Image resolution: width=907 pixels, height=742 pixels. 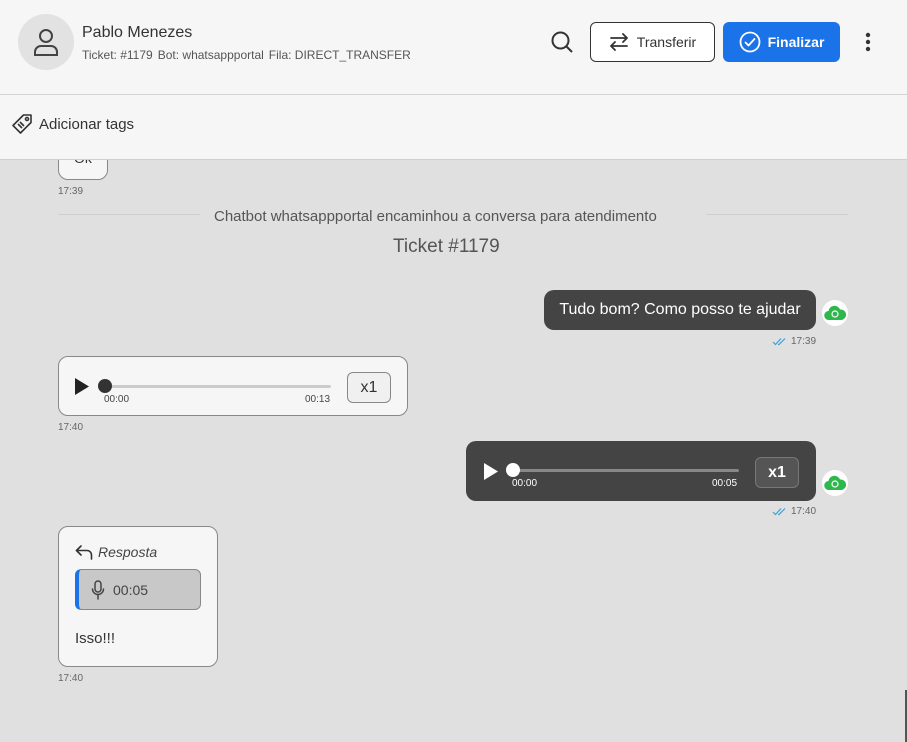 I want to click on quoted-audio-duration: 00:05, so click(x=131, y=589).